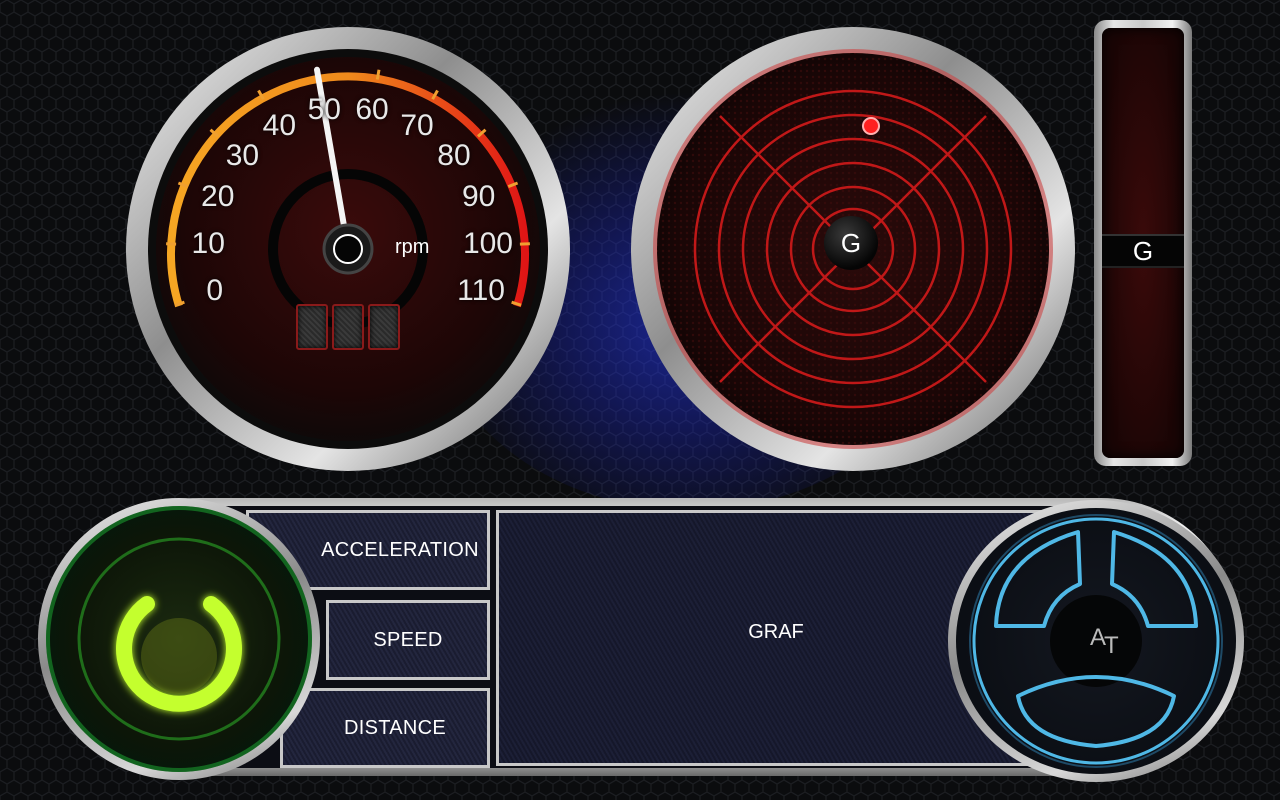 Image resolution: width=1280 pixels, height=800 pixels. What do you see at coordinates (478, 197) in the screenshot?
I see `speedo-tick-label: 90` at bounding box center [478, 197].